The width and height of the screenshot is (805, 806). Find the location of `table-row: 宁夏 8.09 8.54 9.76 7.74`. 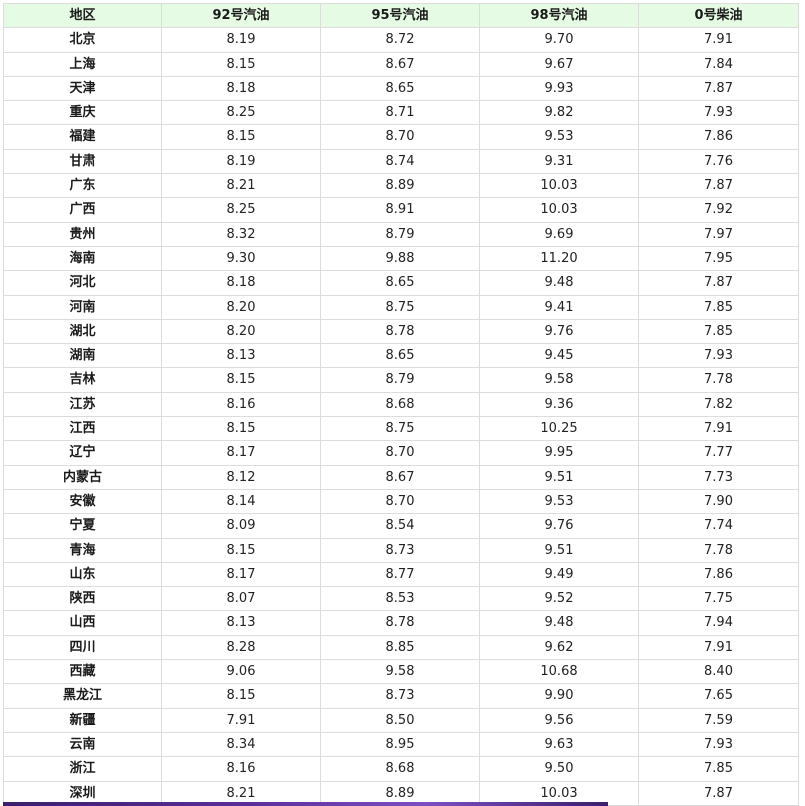

table-row: 宁夏 8.09 8.54 9.76 7.74 is located at coordinates (401, 526).